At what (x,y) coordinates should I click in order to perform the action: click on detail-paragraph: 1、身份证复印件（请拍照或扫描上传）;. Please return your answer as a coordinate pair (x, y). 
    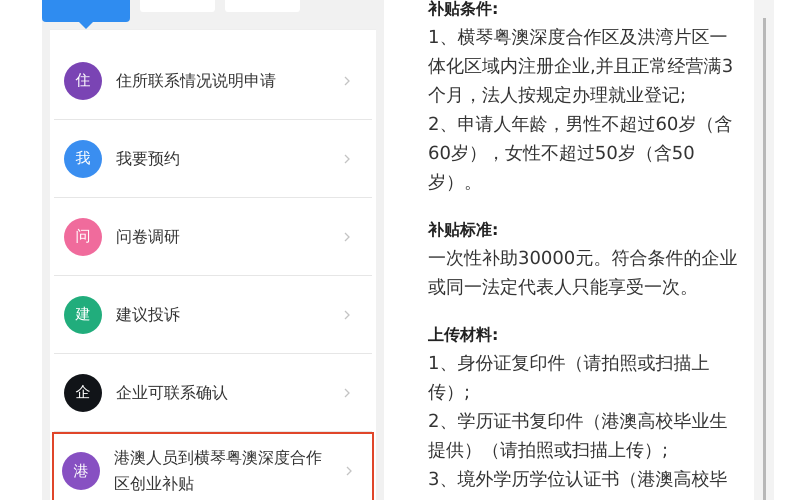
    Looking at the image, I should click on (569, 378).